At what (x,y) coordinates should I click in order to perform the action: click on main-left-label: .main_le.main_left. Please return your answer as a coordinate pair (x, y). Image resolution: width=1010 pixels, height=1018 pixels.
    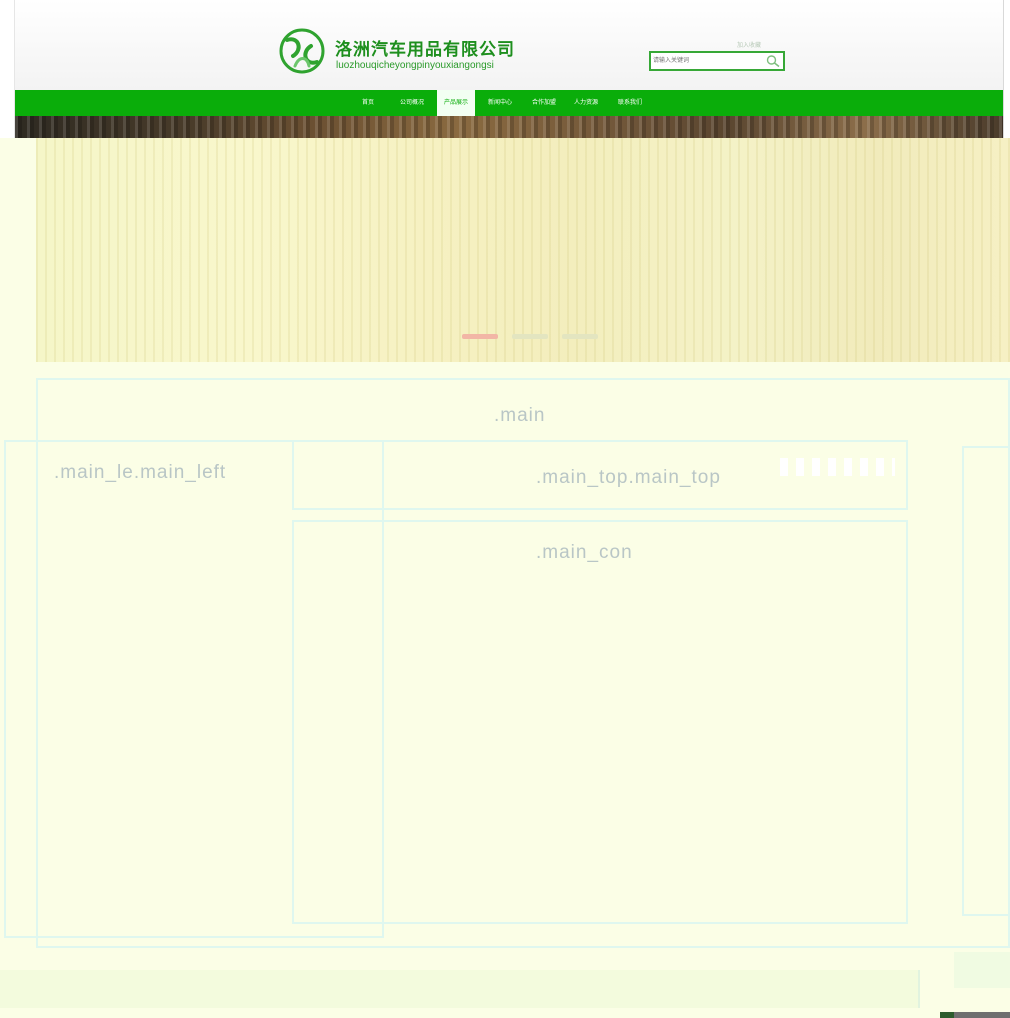
    Looking at the image, I should click on (140, 472).